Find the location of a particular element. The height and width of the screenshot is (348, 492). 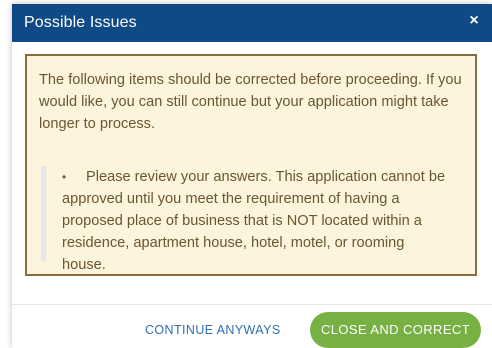

continue-anyways-button: CONTINUE ANYWAYS is located at coordinates (213, 330).